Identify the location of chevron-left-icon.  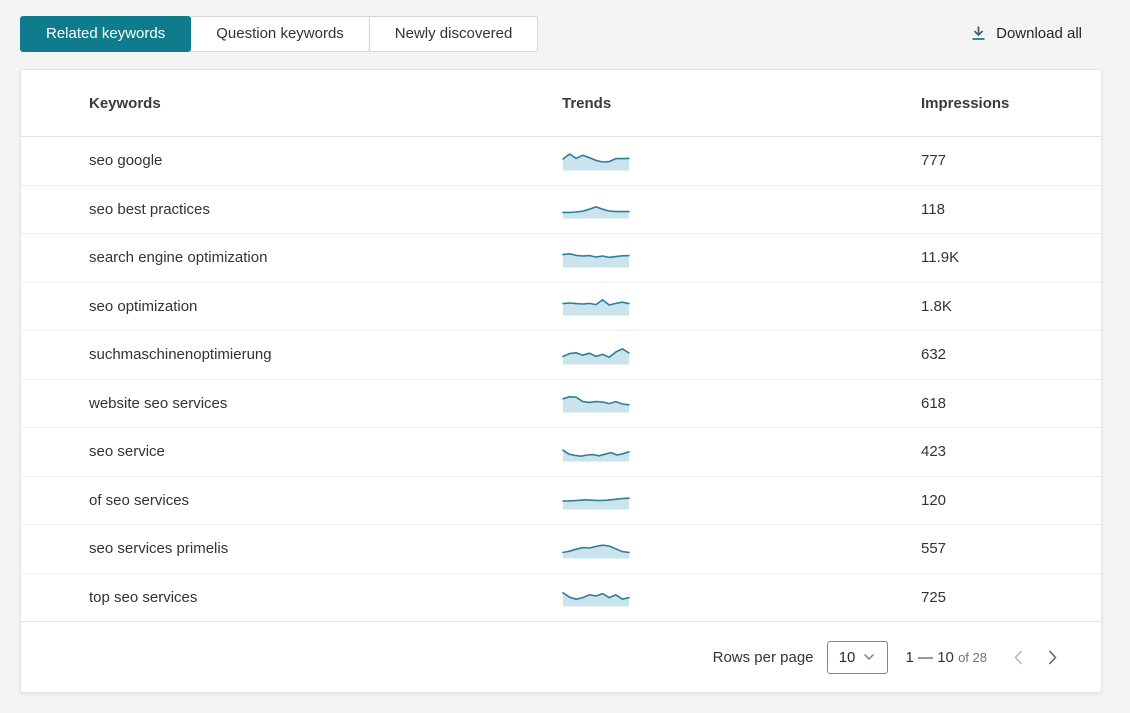
(1018, 657).